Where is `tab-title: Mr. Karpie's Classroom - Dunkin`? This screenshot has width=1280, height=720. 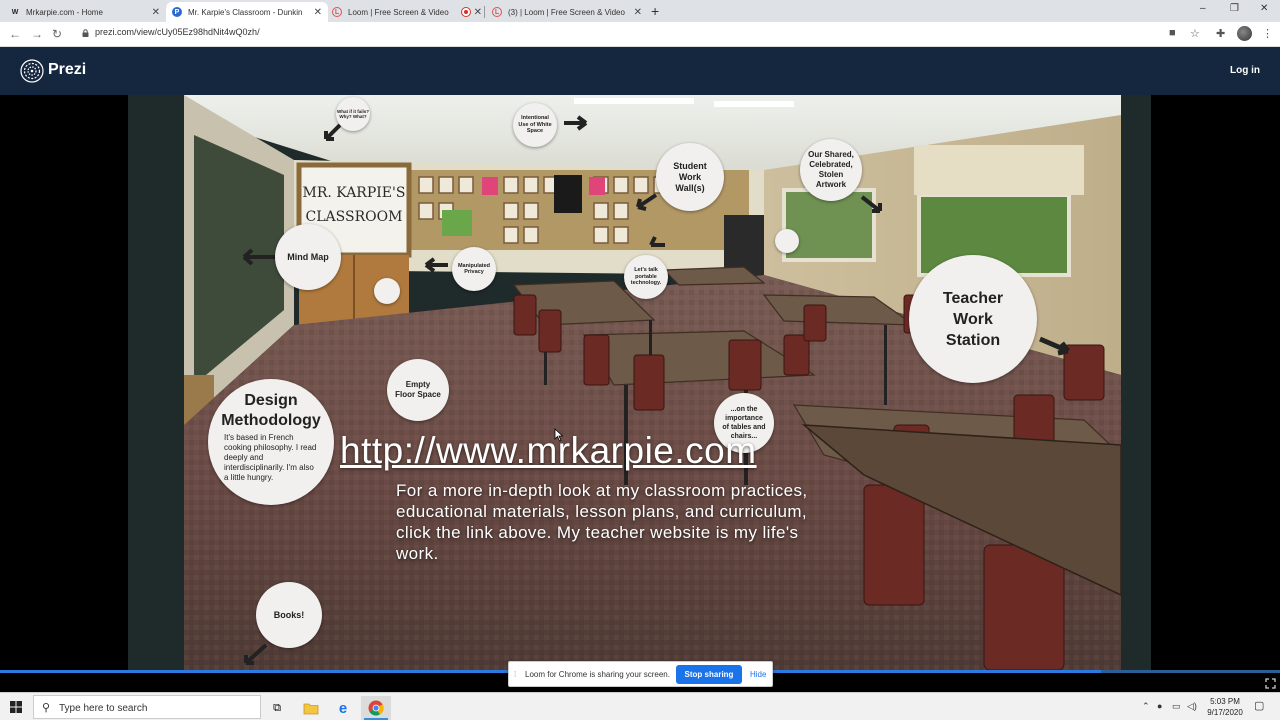 tab-title: Mr. Karpie's Classroom - Dunkin is located at coordinates (245, 12).